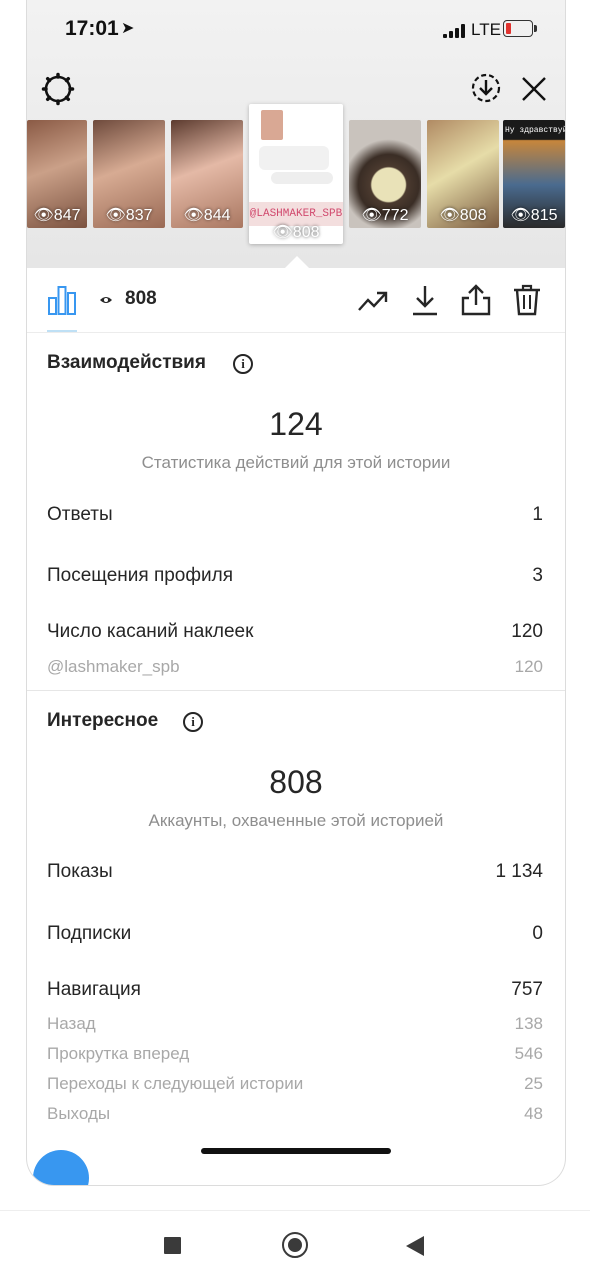  What do you see at coordinates (463, 174) in the screenshot?
I see `story-thumb: 👁808` at bounding box center [463, 174].